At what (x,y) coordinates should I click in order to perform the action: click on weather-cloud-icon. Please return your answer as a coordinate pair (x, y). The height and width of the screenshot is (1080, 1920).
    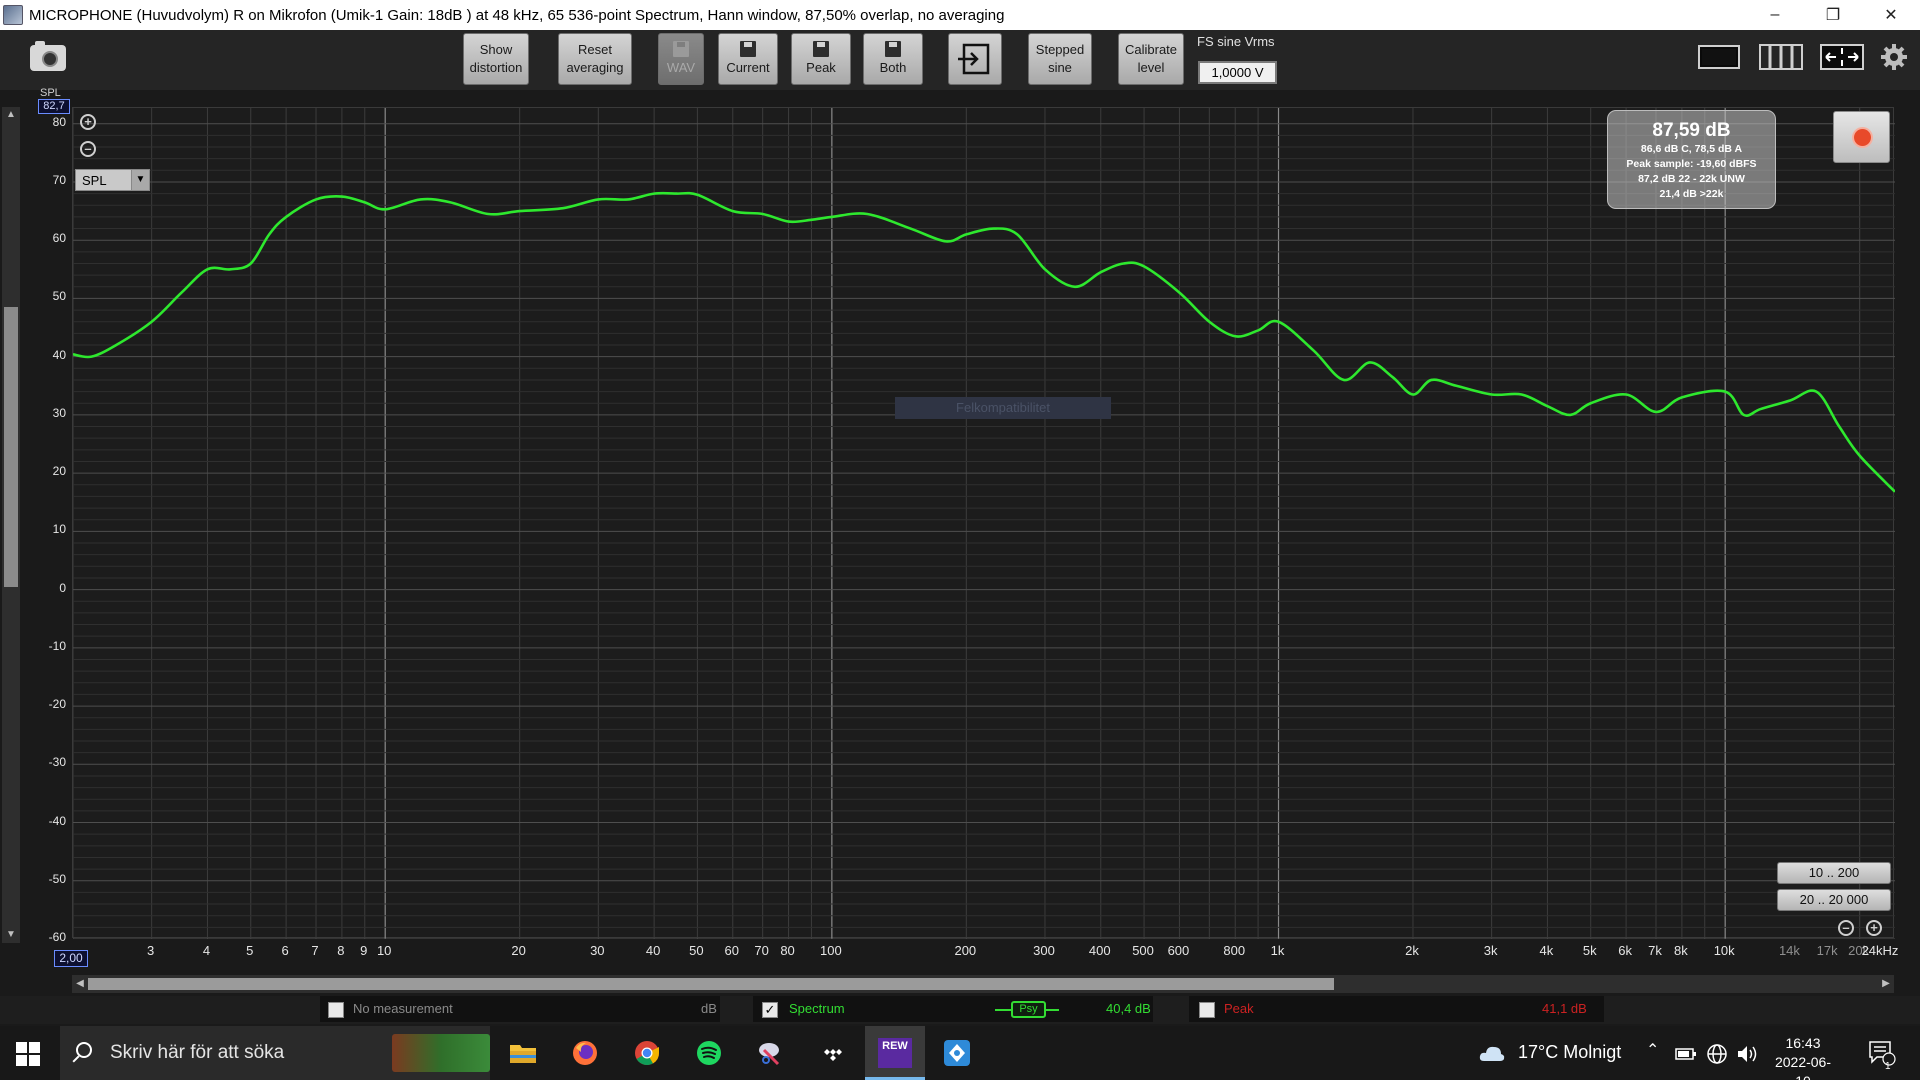
    Looking at the image, I should click on (1492, 1053).